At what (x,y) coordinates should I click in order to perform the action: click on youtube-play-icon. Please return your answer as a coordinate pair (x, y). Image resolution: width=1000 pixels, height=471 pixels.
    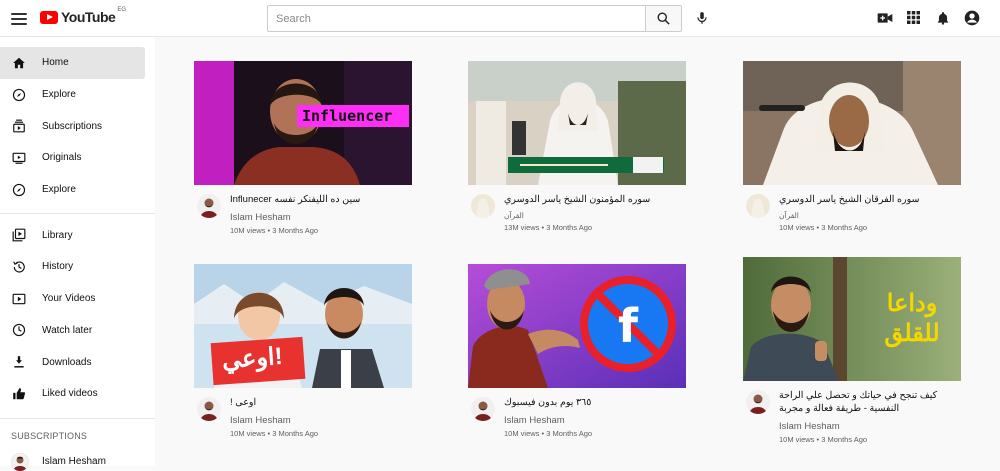
    Looking at the image, I should click on (49, 17).